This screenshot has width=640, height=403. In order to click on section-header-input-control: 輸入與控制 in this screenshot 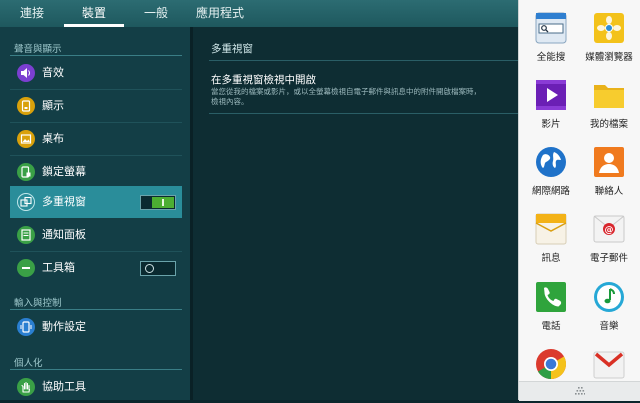, I will do `click(38, 303)`.